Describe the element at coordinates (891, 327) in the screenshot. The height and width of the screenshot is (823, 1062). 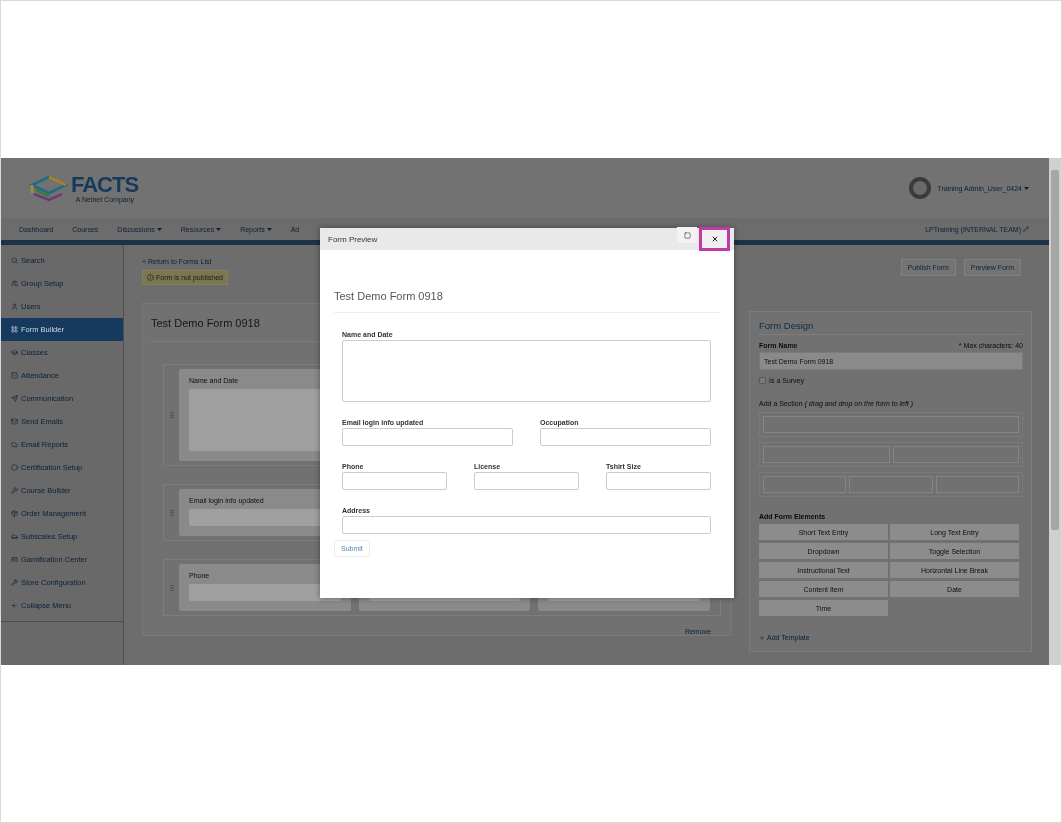
I see `panel-title: Form Design` at that location.